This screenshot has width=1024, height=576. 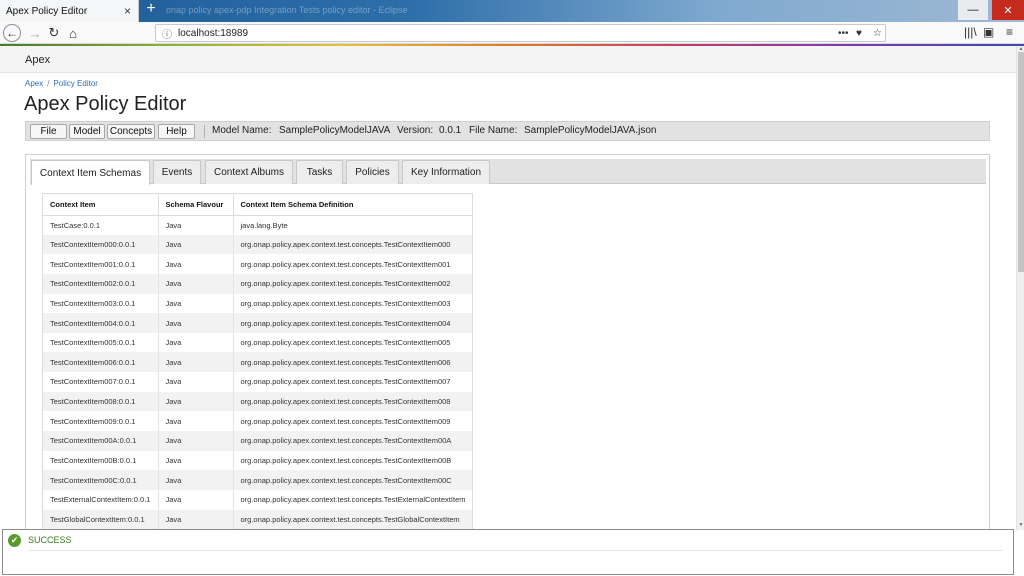 I want to click on toolbar-divider, so click(x=204, y=131).